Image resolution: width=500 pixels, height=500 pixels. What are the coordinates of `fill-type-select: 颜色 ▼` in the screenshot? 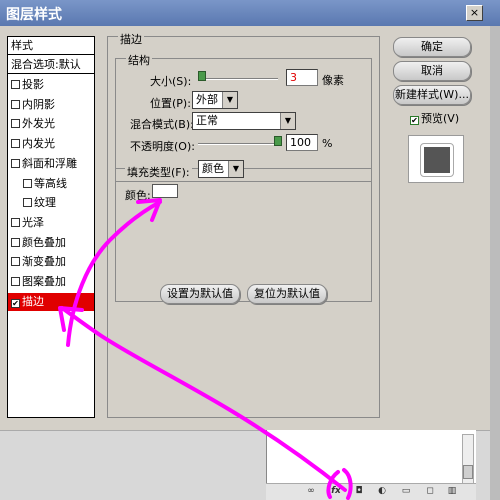 It's located at (221, 169).